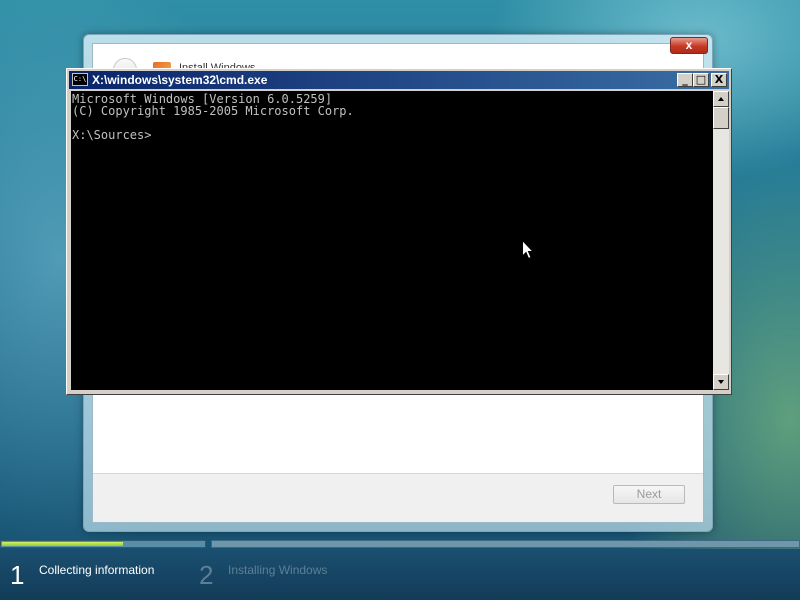 This screenshot has width=800, height=600. What do you see at coordinates (206, 575) in the screenshot?
I see `step-number: 2` at bounding box center [206, 575].